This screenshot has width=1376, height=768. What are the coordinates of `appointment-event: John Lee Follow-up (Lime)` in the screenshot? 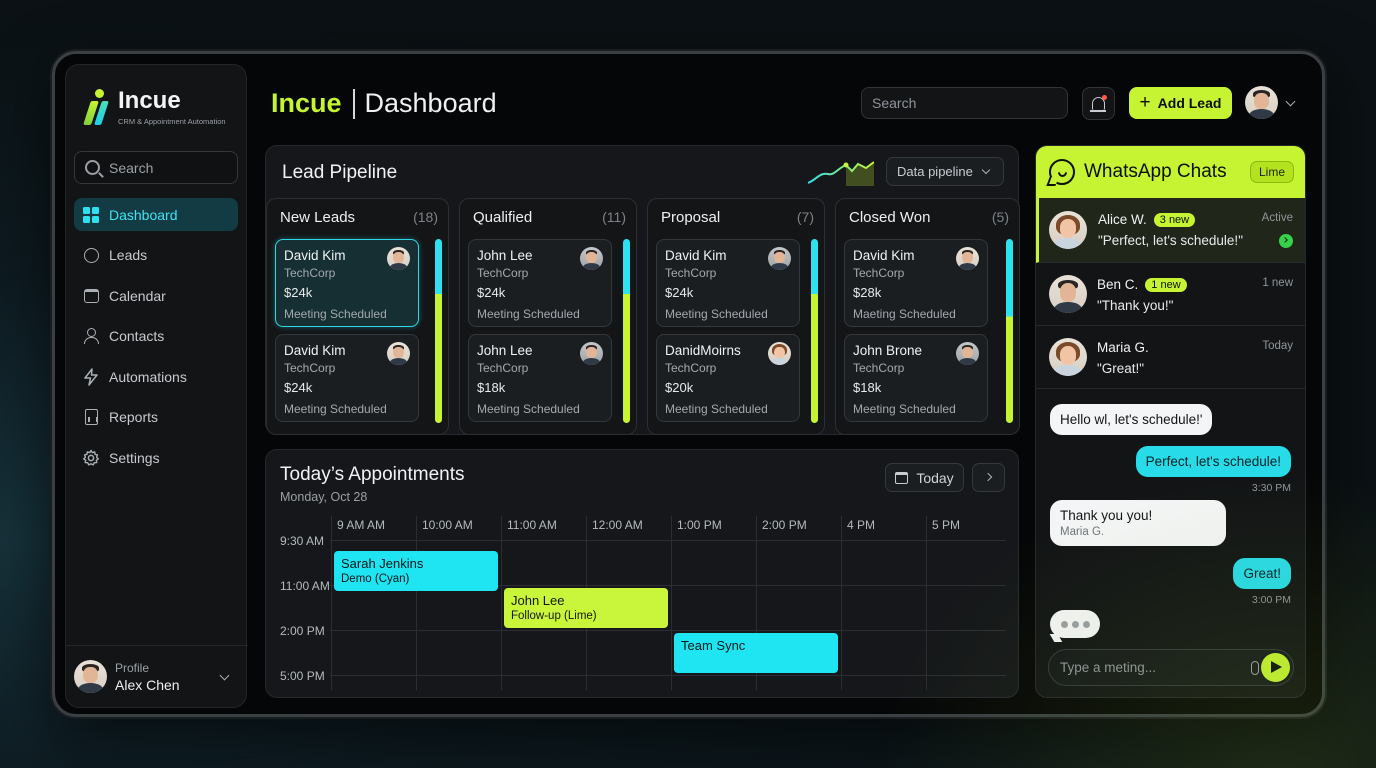 It's located at (586, 608).